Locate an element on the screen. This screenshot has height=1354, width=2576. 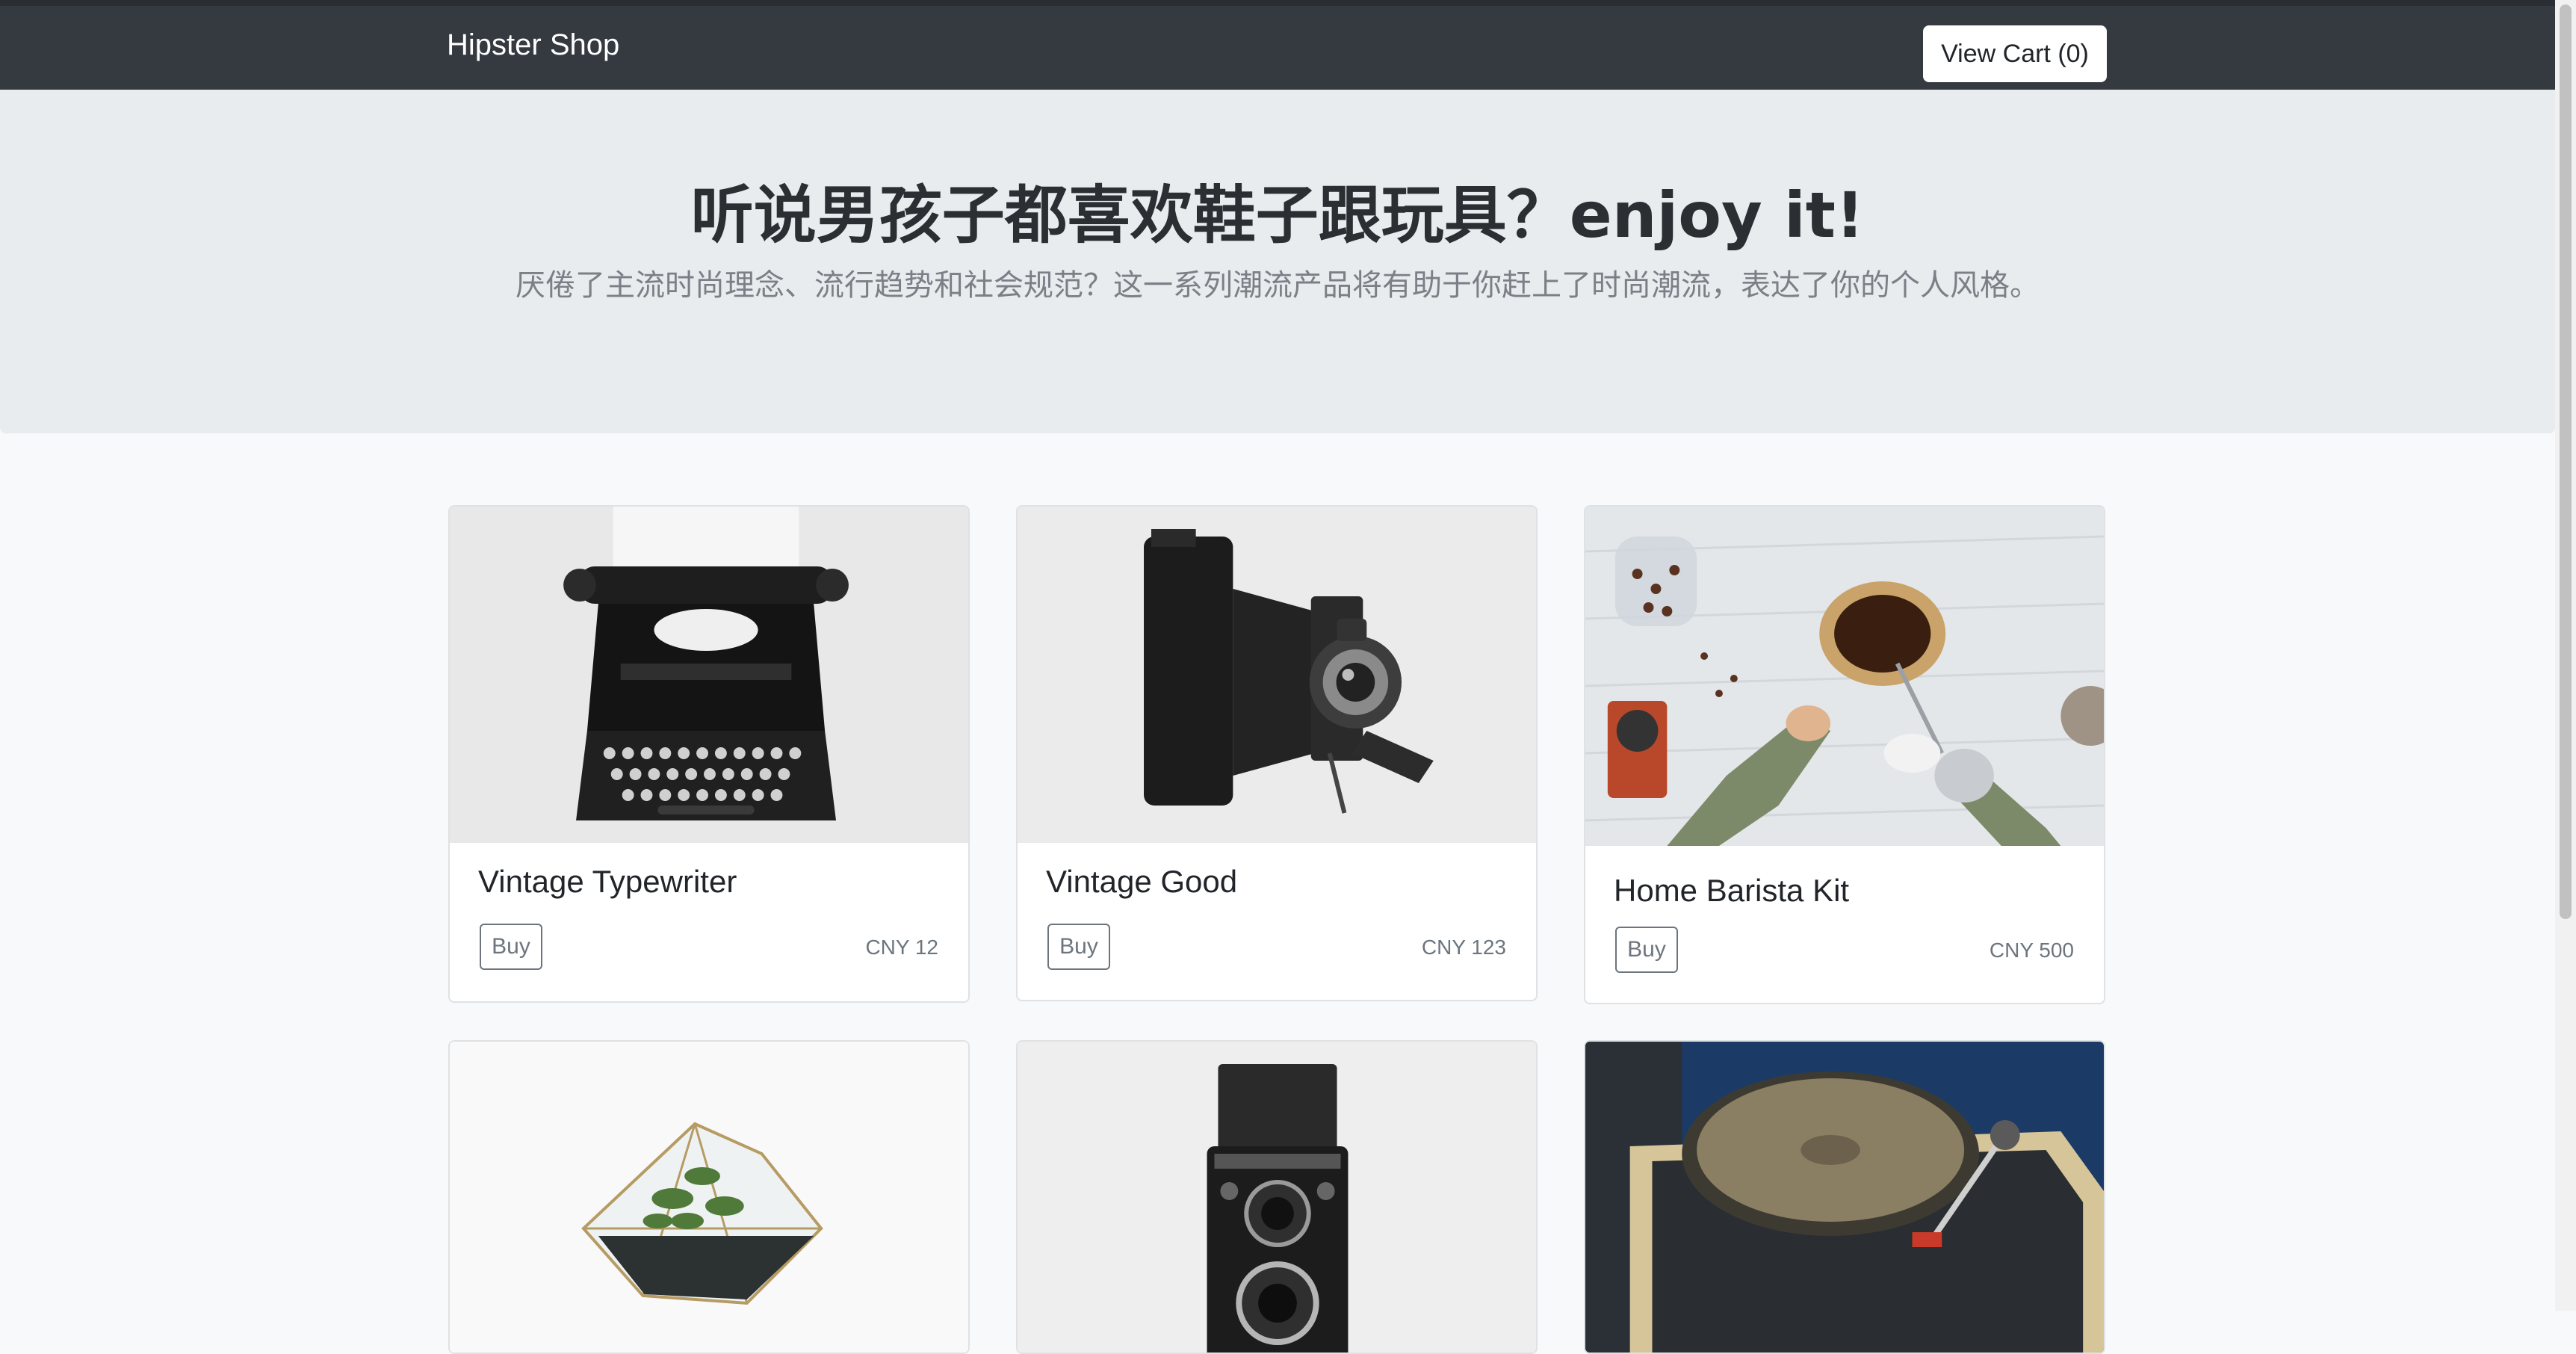
product-card: Home Barista Kit Buy CNY 500 is located at coordinates (1844, 754).